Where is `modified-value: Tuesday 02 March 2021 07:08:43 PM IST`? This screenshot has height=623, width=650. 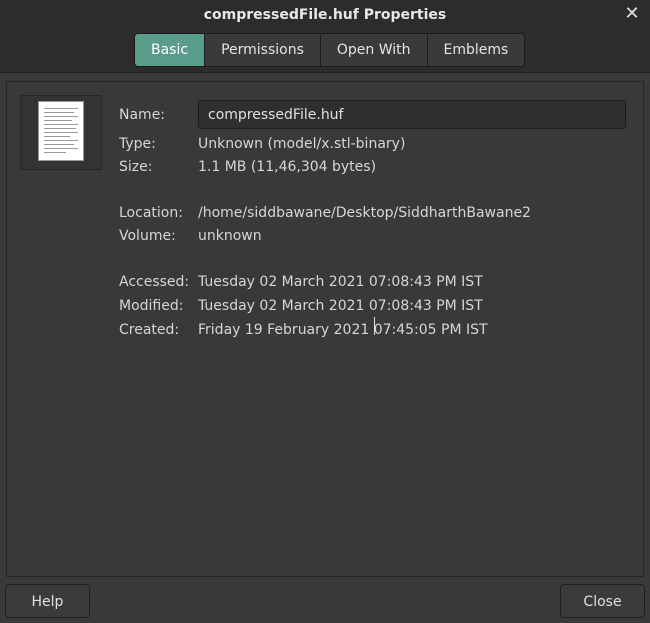
modified-value: Tuesday 02 March 2021 07:08:43 PM IST is located at coordinates (340, 306).